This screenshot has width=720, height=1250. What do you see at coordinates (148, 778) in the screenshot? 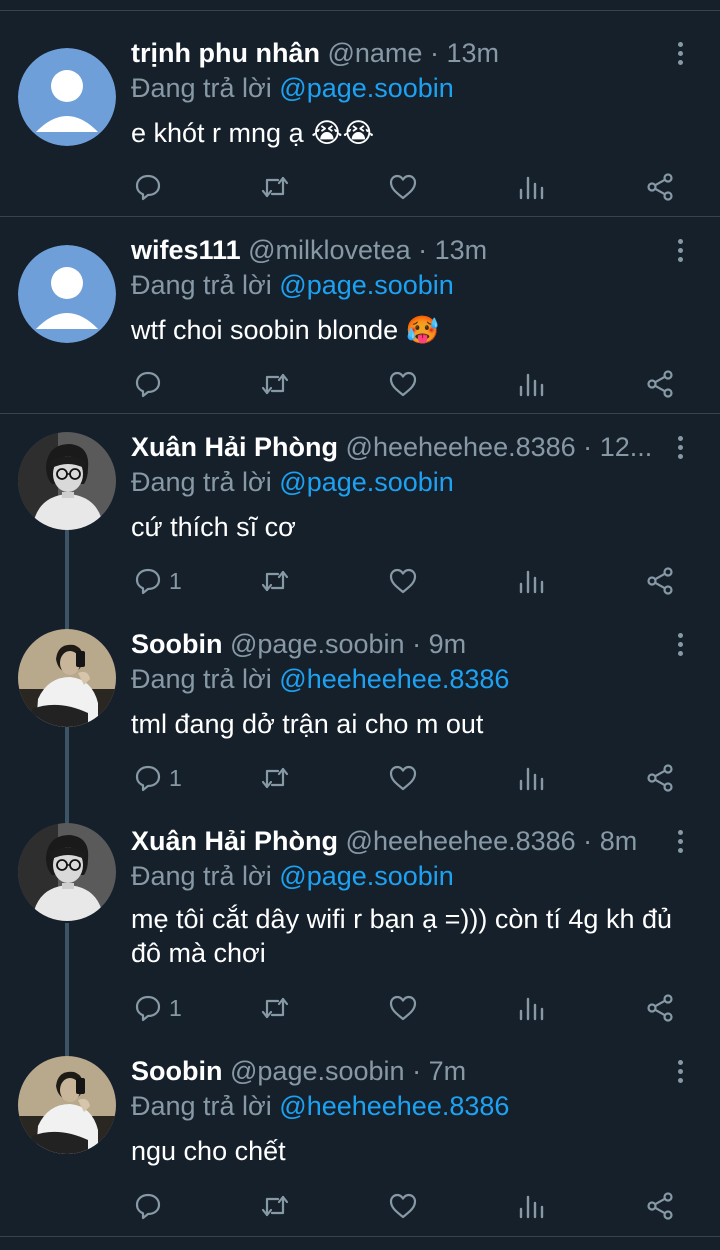
I see `reply-icon` at bounding box center [148, 778].